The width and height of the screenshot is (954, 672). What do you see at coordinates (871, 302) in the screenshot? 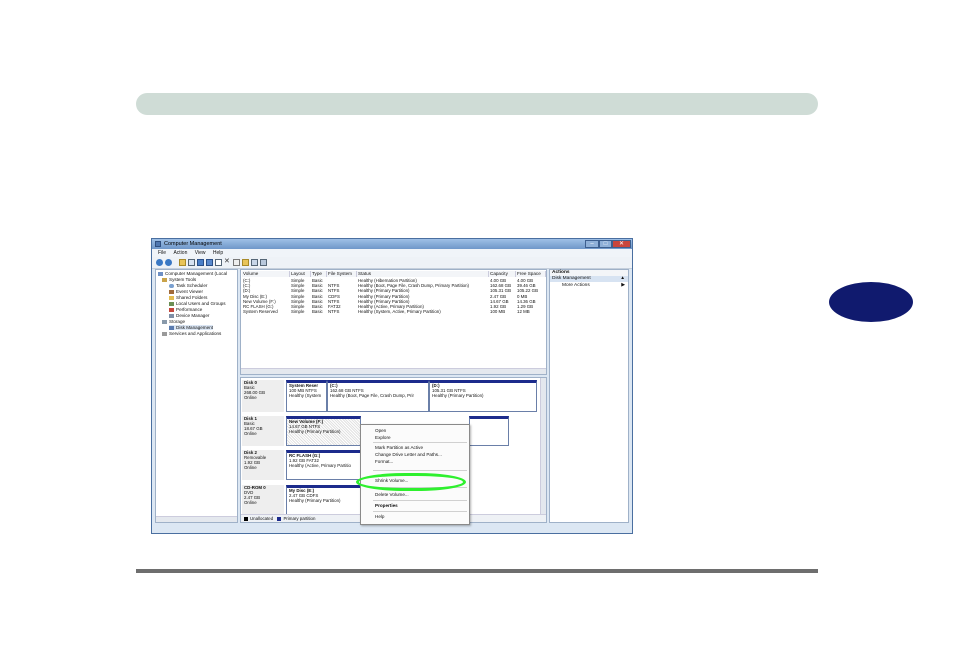
I see `chapter-tab` at bounding box center [871, 302].